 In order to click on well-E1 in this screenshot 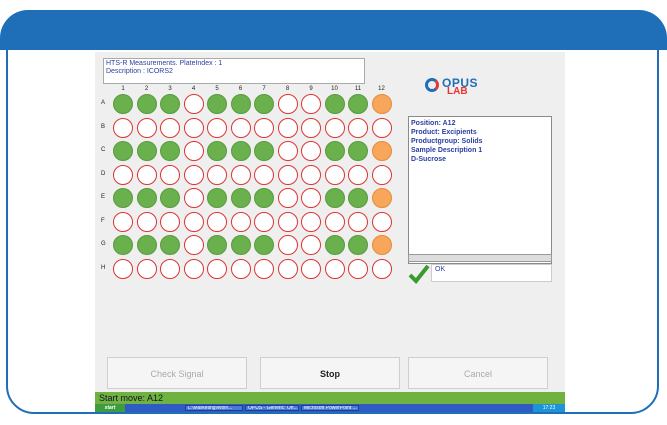, I will do `click(123, 198)`.